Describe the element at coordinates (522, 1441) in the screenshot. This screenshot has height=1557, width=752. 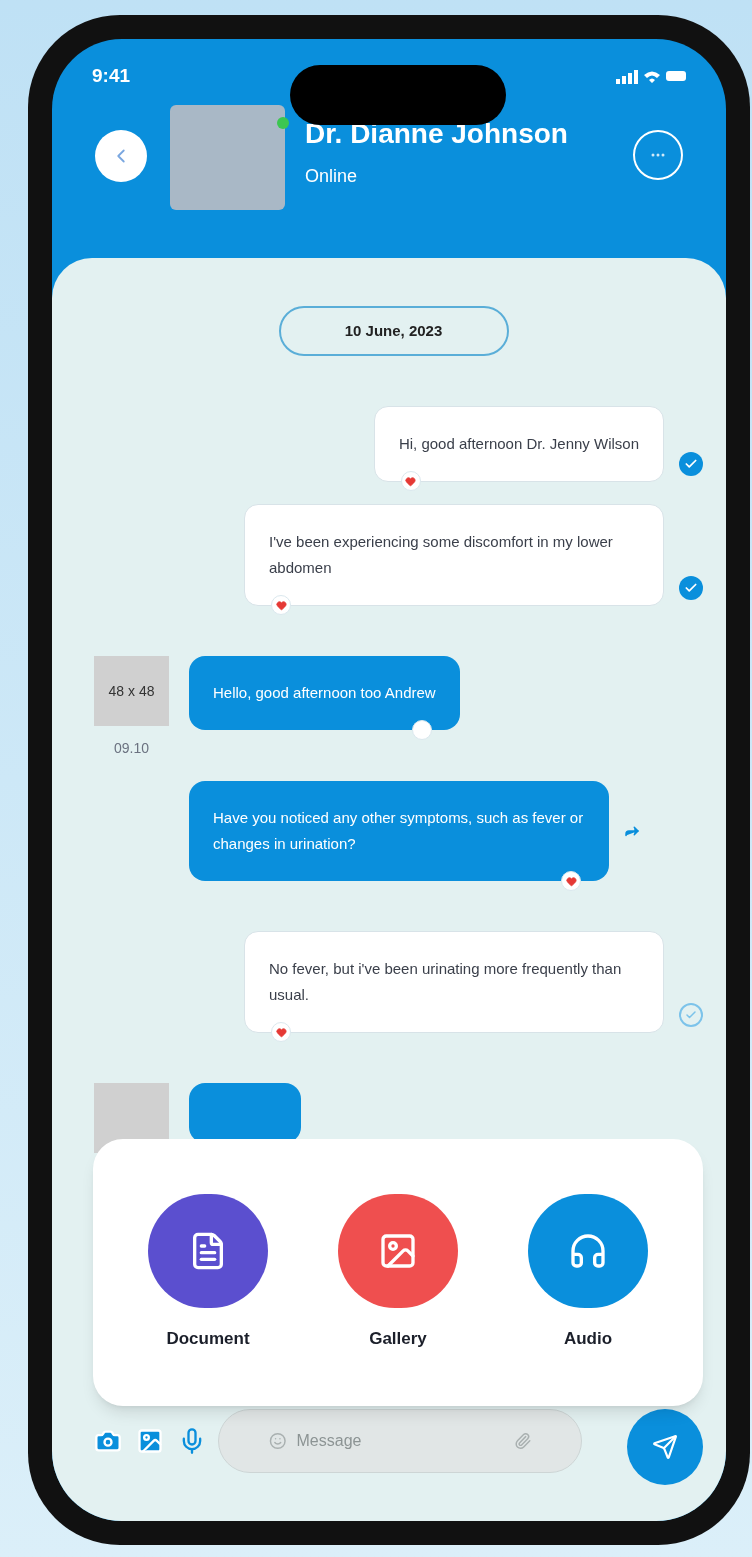
I see `paperclip-icon` at that location.